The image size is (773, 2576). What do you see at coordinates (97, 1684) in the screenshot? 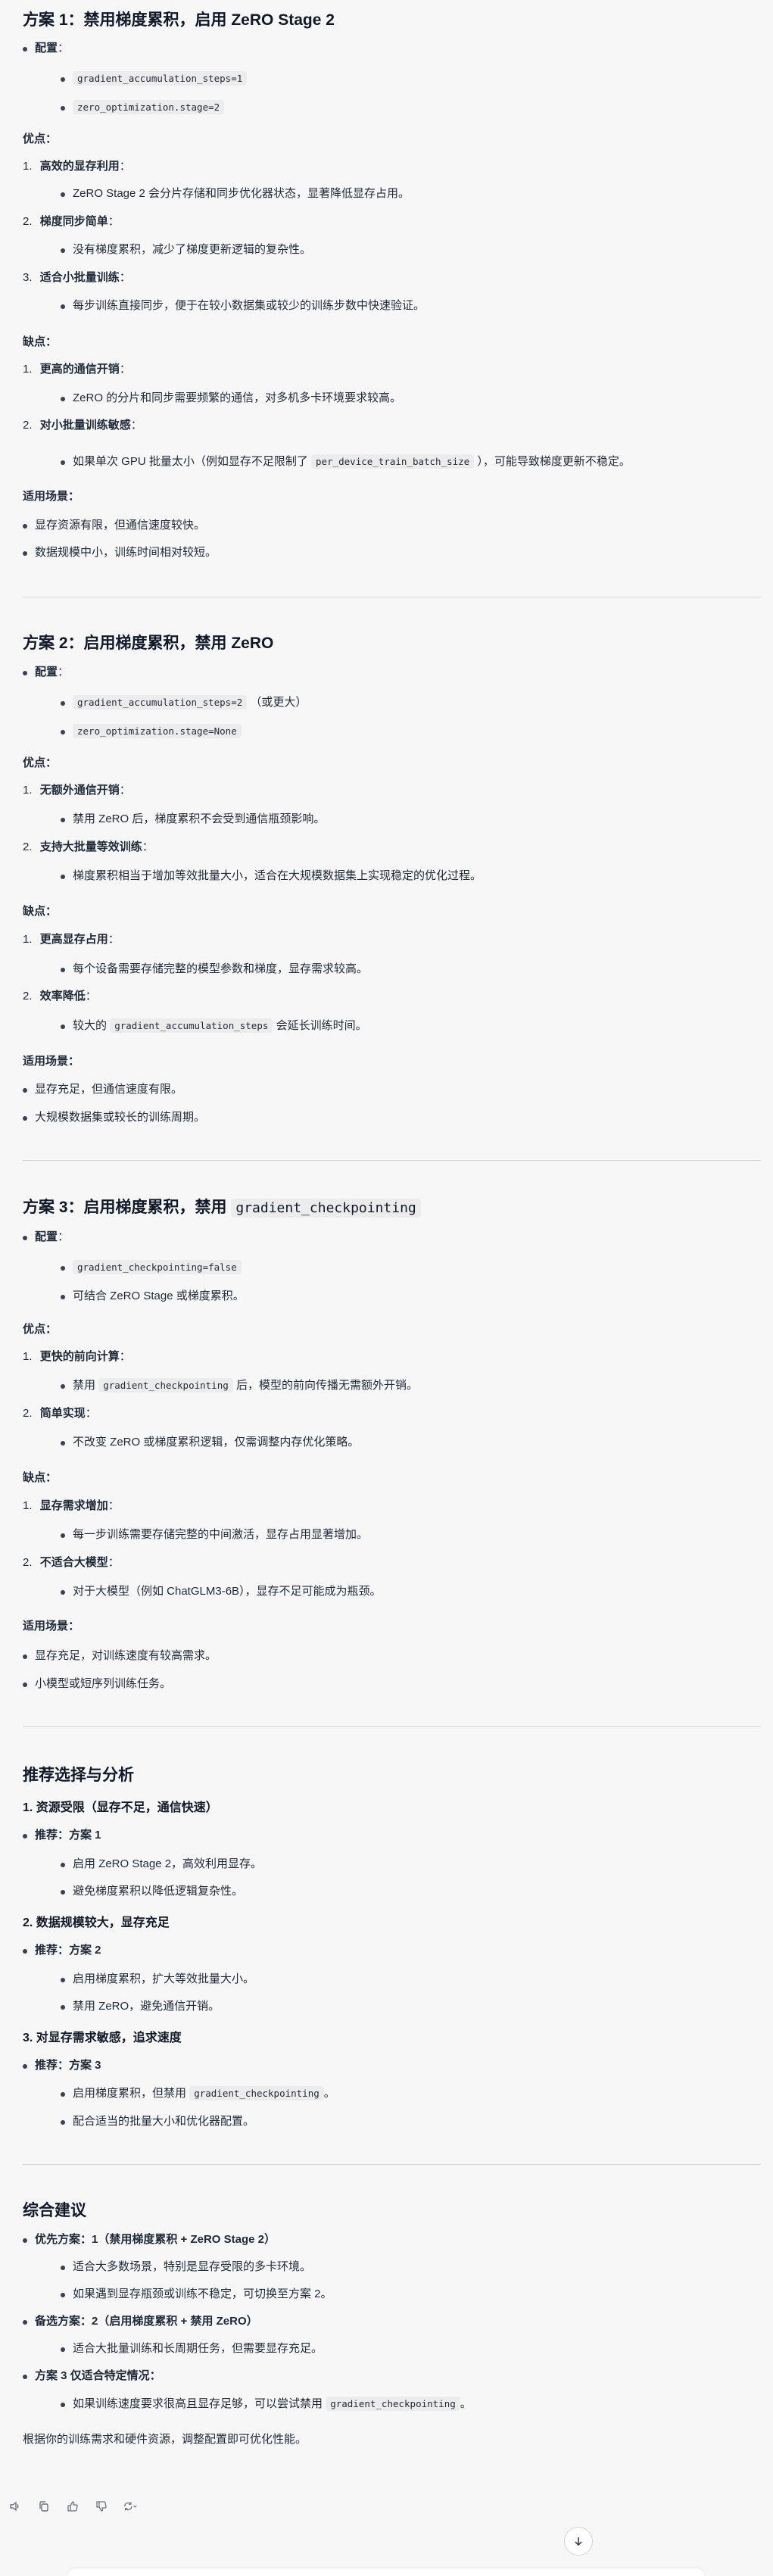
I see `list-item: 小模型或短序列训练任务。` at bounding box center [97, 1684].